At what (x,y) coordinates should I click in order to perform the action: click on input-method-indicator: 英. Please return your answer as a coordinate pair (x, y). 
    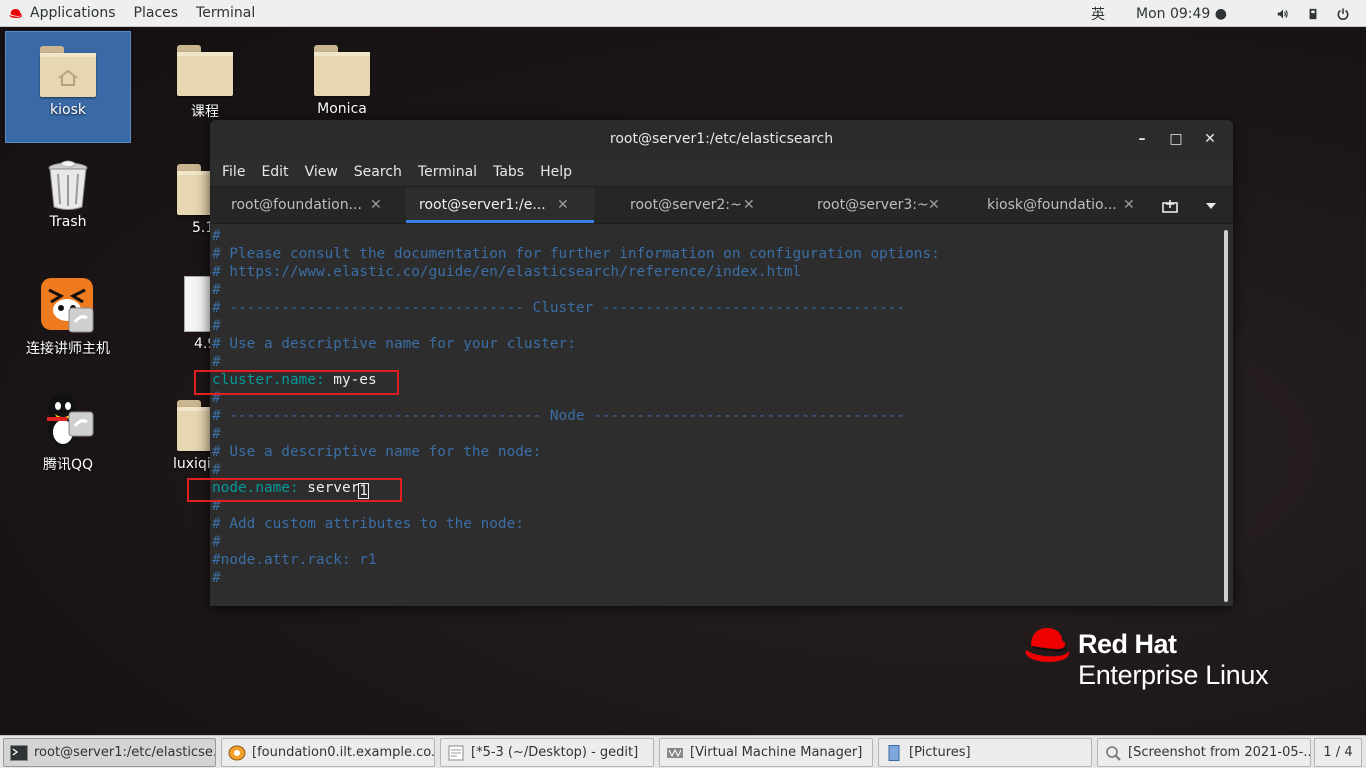
    Looking at the image, I should click on (1098, 13).